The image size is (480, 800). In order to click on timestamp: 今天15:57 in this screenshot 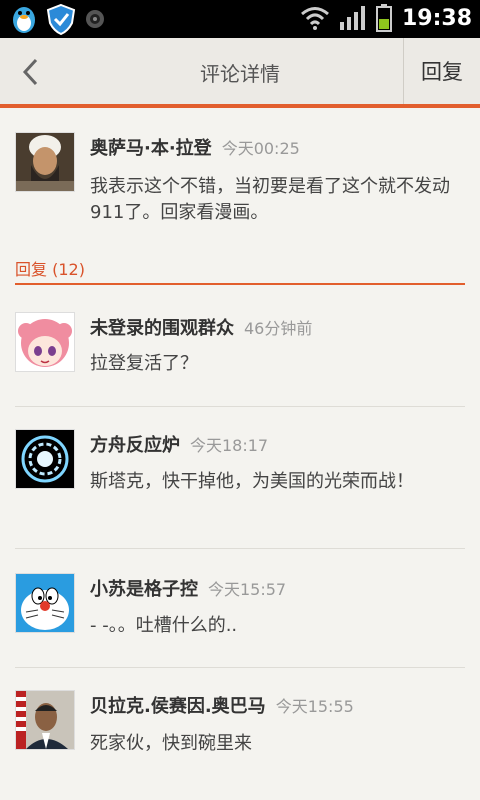, I will do `click(247, 589)`.